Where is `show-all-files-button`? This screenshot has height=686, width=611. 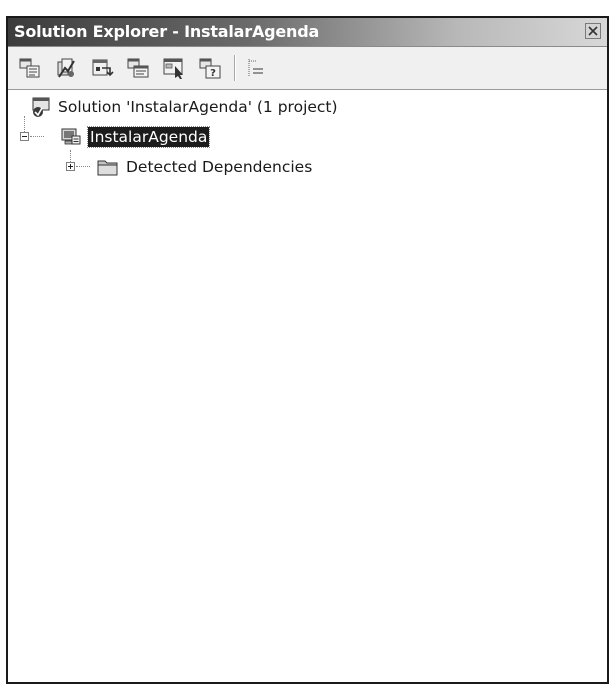 show-all-files-button is located at coordinates (66, 68).